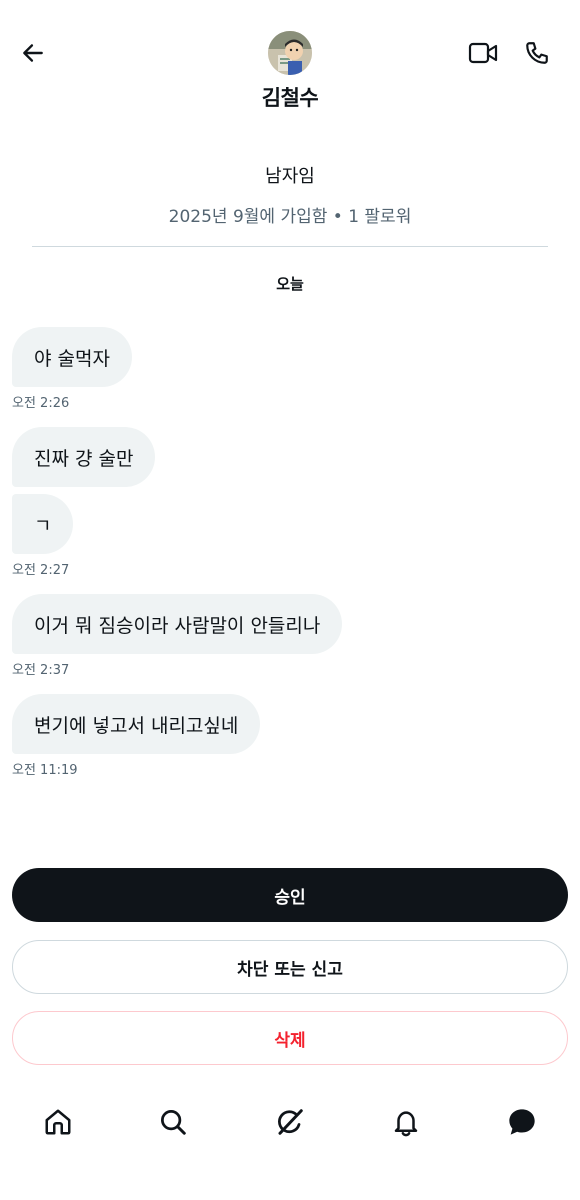 Image resolution: width=580 pixels, height=1200 pixels. I want to click on search-icon, so click(173, 1122).